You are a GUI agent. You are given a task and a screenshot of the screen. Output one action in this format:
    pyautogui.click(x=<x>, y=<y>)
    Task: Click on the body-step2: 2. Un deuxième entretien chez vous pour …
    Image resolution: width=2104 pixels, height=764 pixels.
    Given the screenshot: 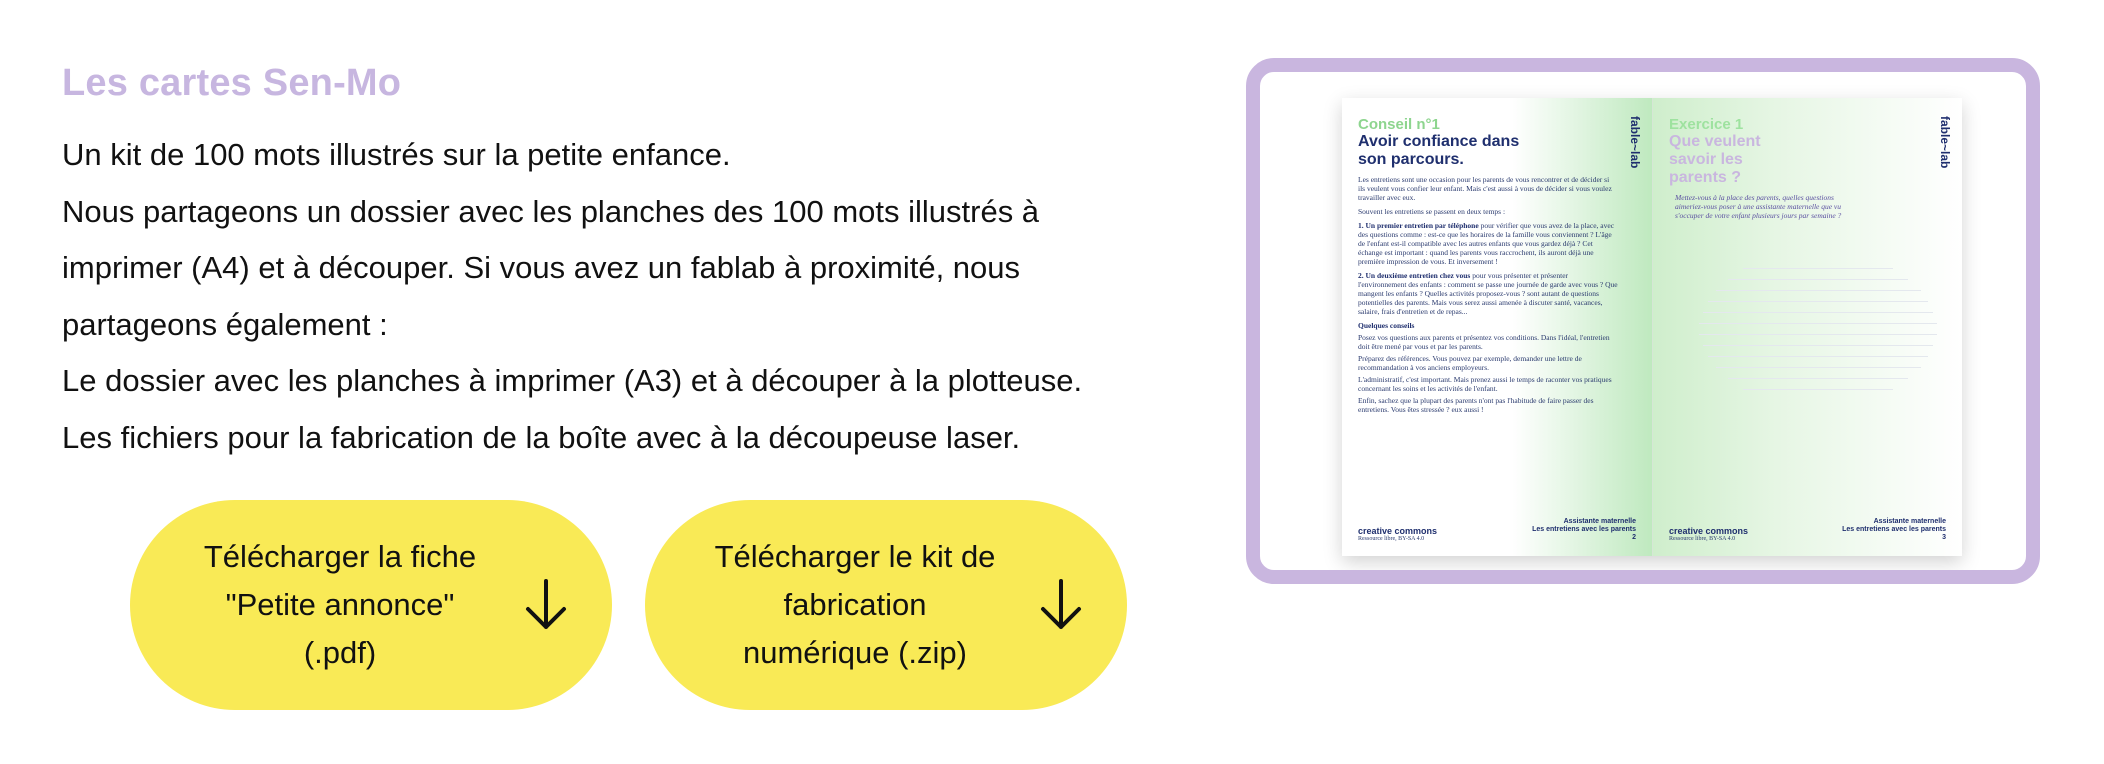 What is the action you would take?
    pyautogui.click(x=1488, y=293)
    